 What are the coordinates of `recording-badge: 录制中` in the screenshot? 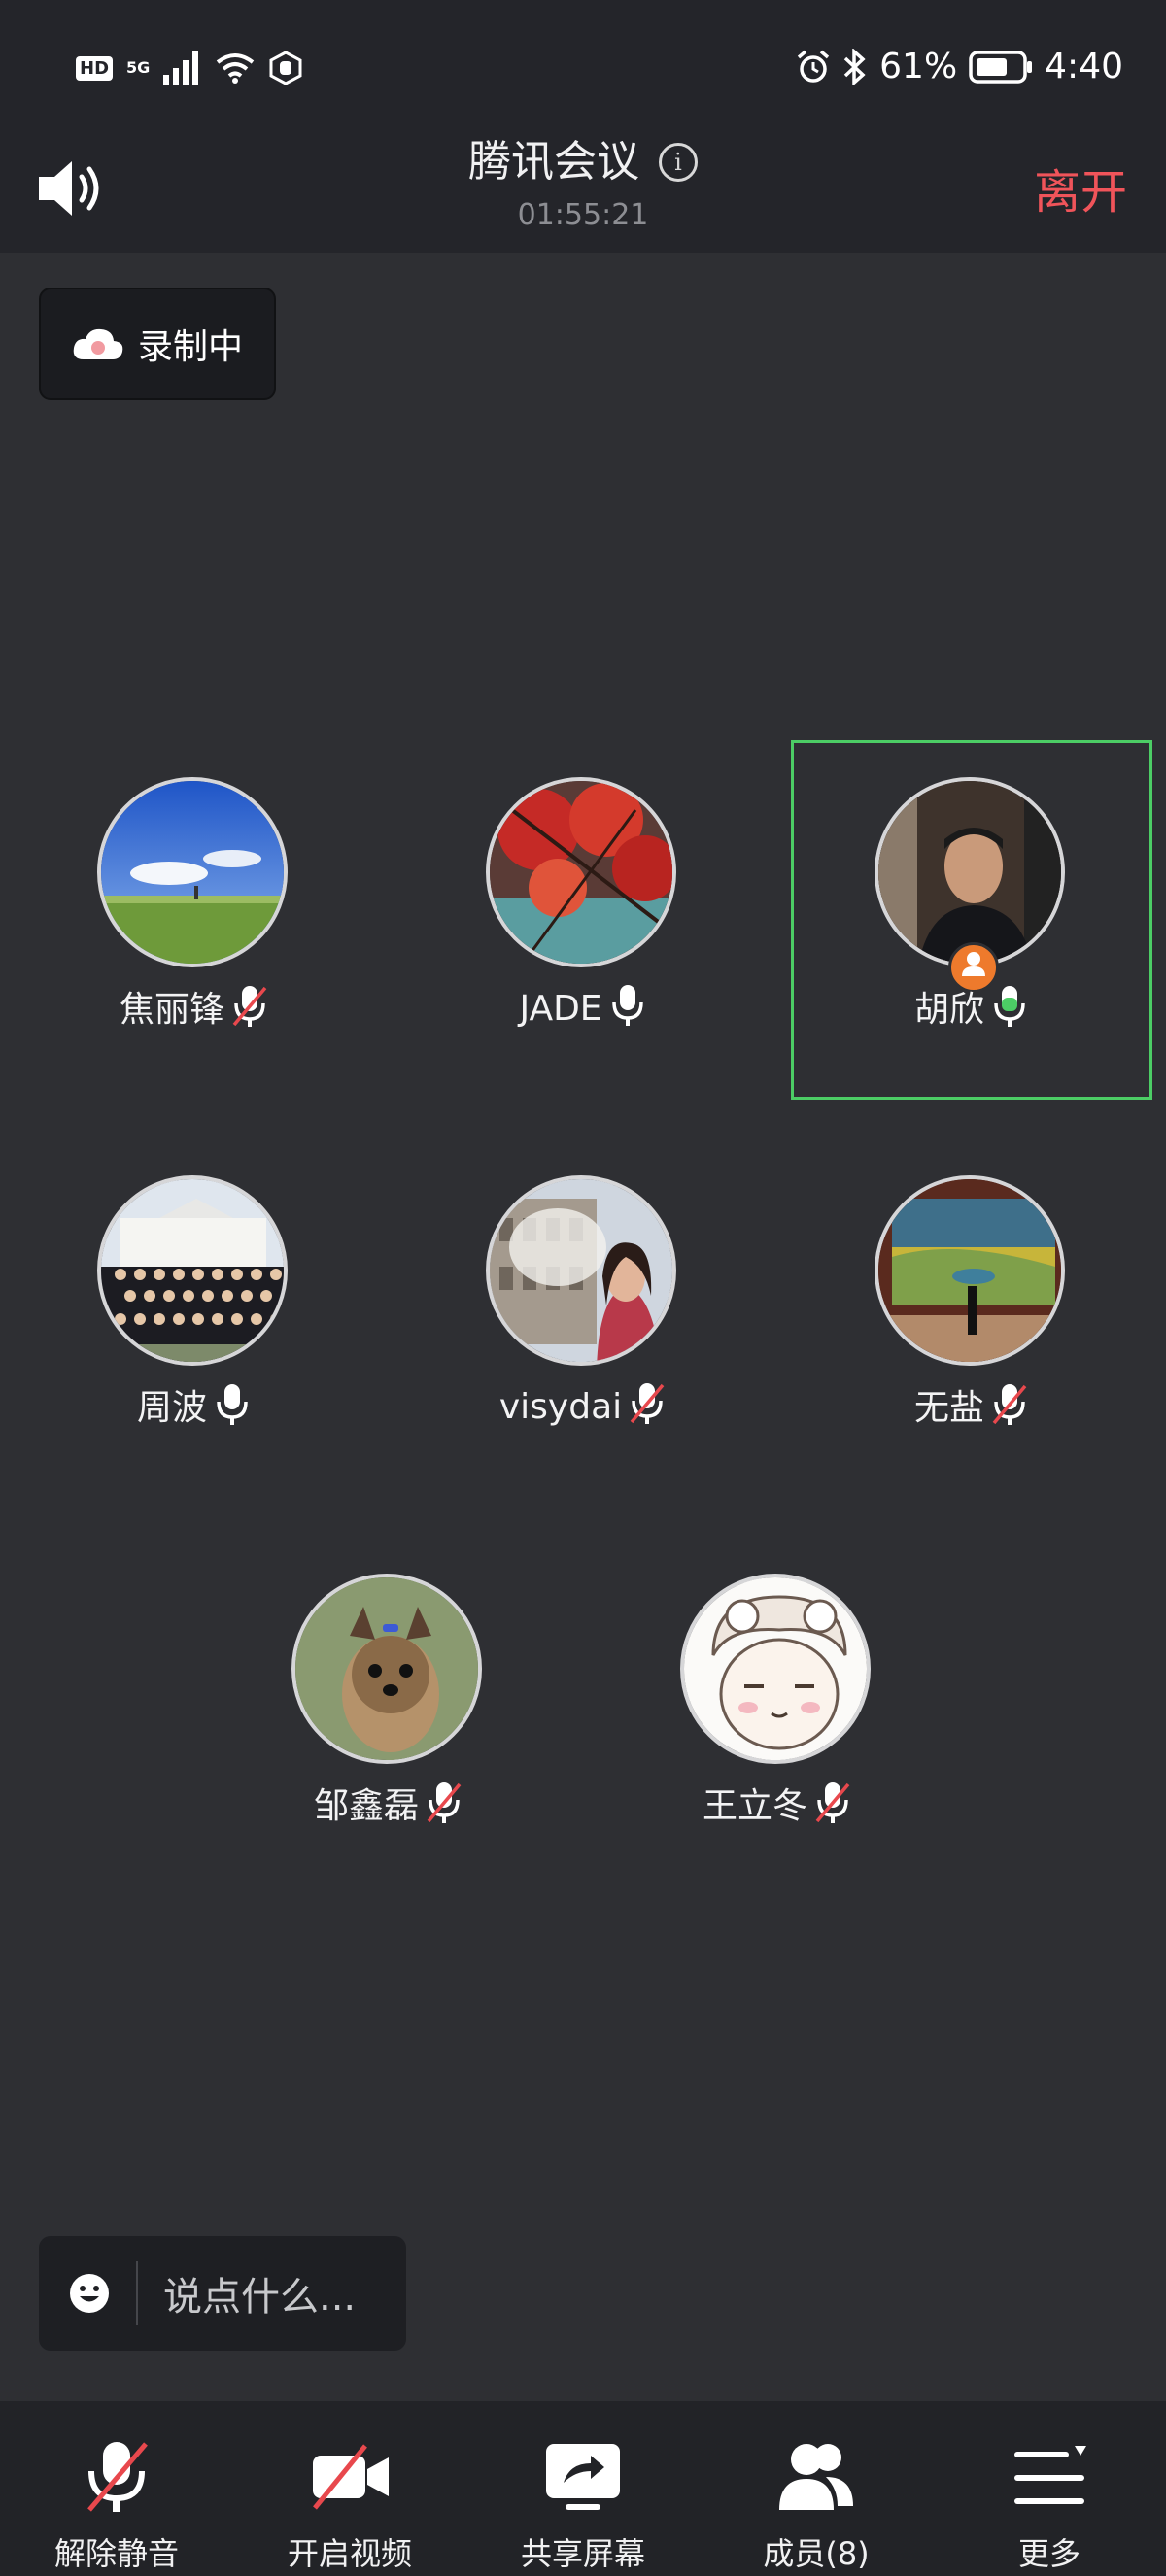 It's located at (157, 344).